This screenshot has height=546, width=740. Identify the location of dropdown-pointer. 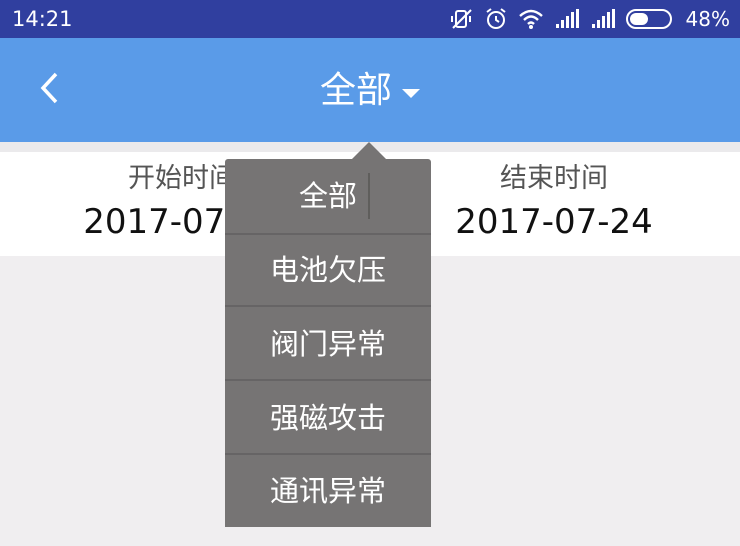
(369, 150).